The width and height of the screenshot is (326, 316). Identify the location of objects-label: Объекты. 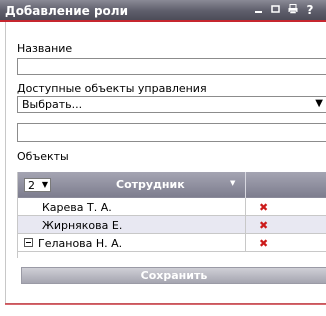
(43, 156).